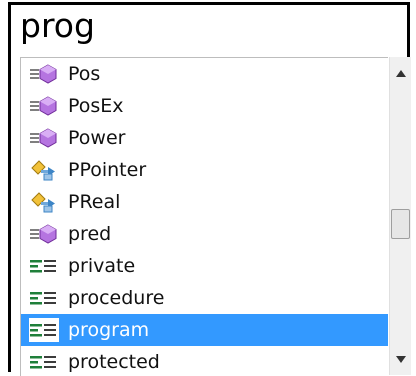 Image resolution: width=416 pixels, height=376 pixels. I want to click on list-item-label: protected, so click(114, 362).